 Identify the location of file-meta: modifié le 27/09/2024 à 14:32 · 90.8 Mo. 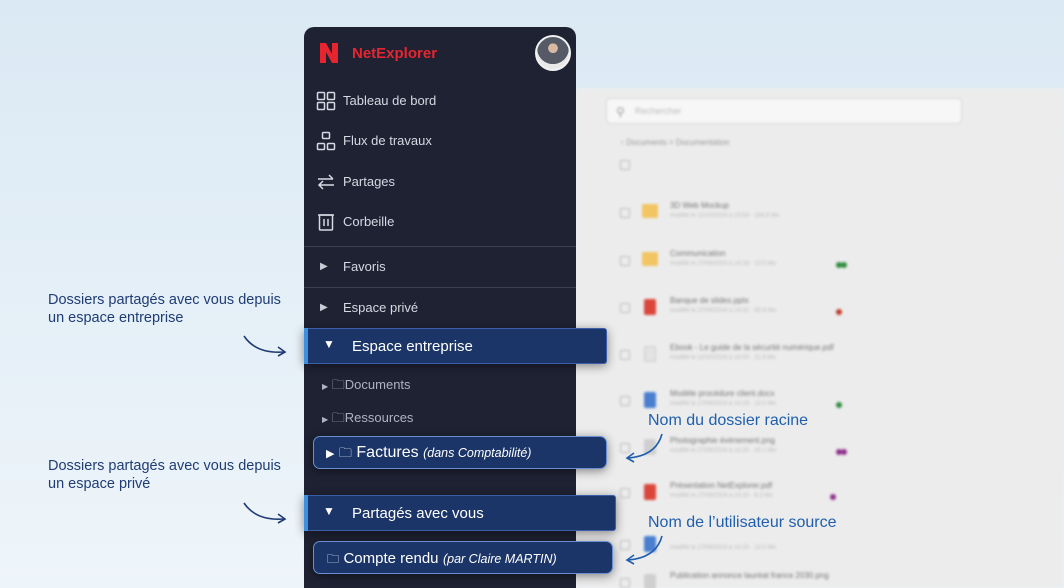
(723, 311).